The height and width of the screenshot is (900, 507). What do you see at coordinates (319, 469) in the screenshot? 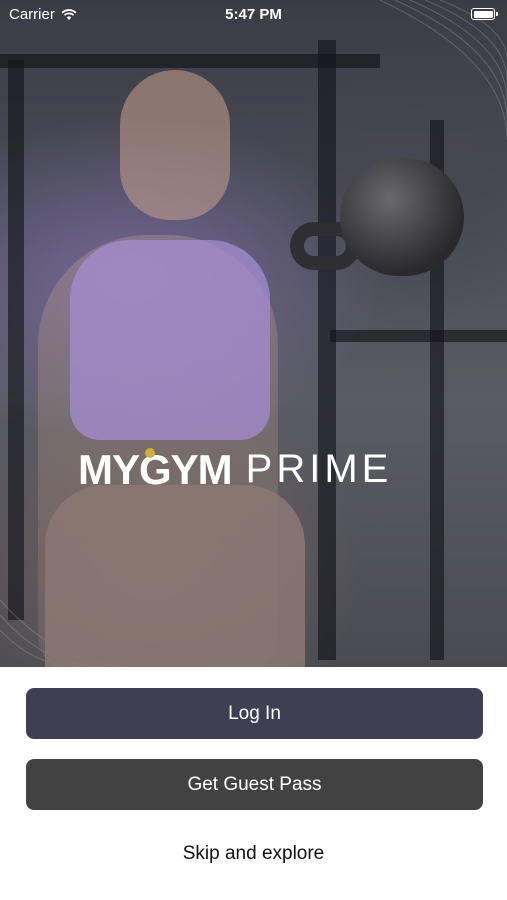
I see `logo-secondary-text: PRIME` at bounding box center [319, 469].